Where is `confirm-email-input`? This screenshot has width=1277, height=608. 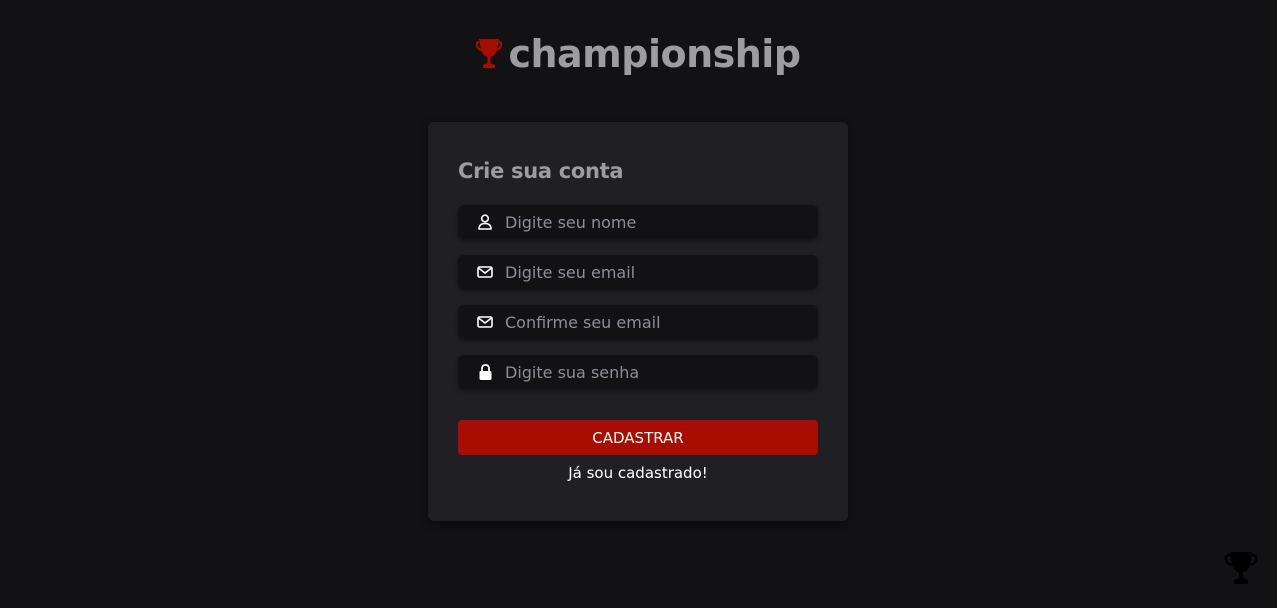 confirm-email-input is located at coordinates (655, 322).